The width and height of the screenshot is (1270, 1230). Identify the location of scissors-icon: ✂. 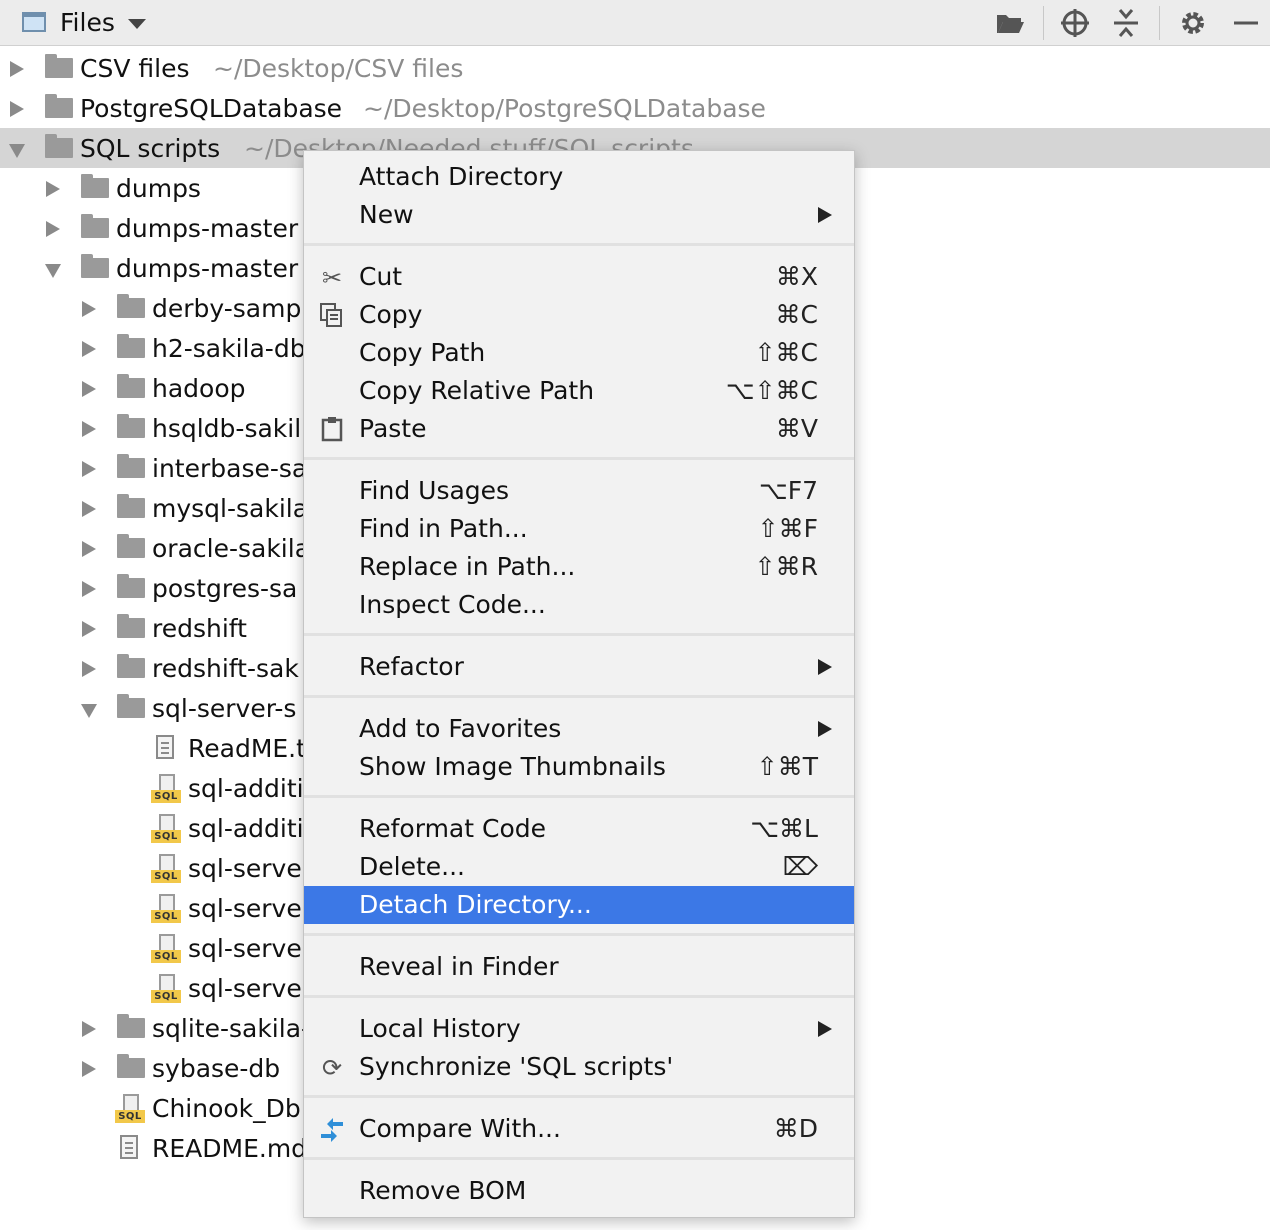
(332, 278).